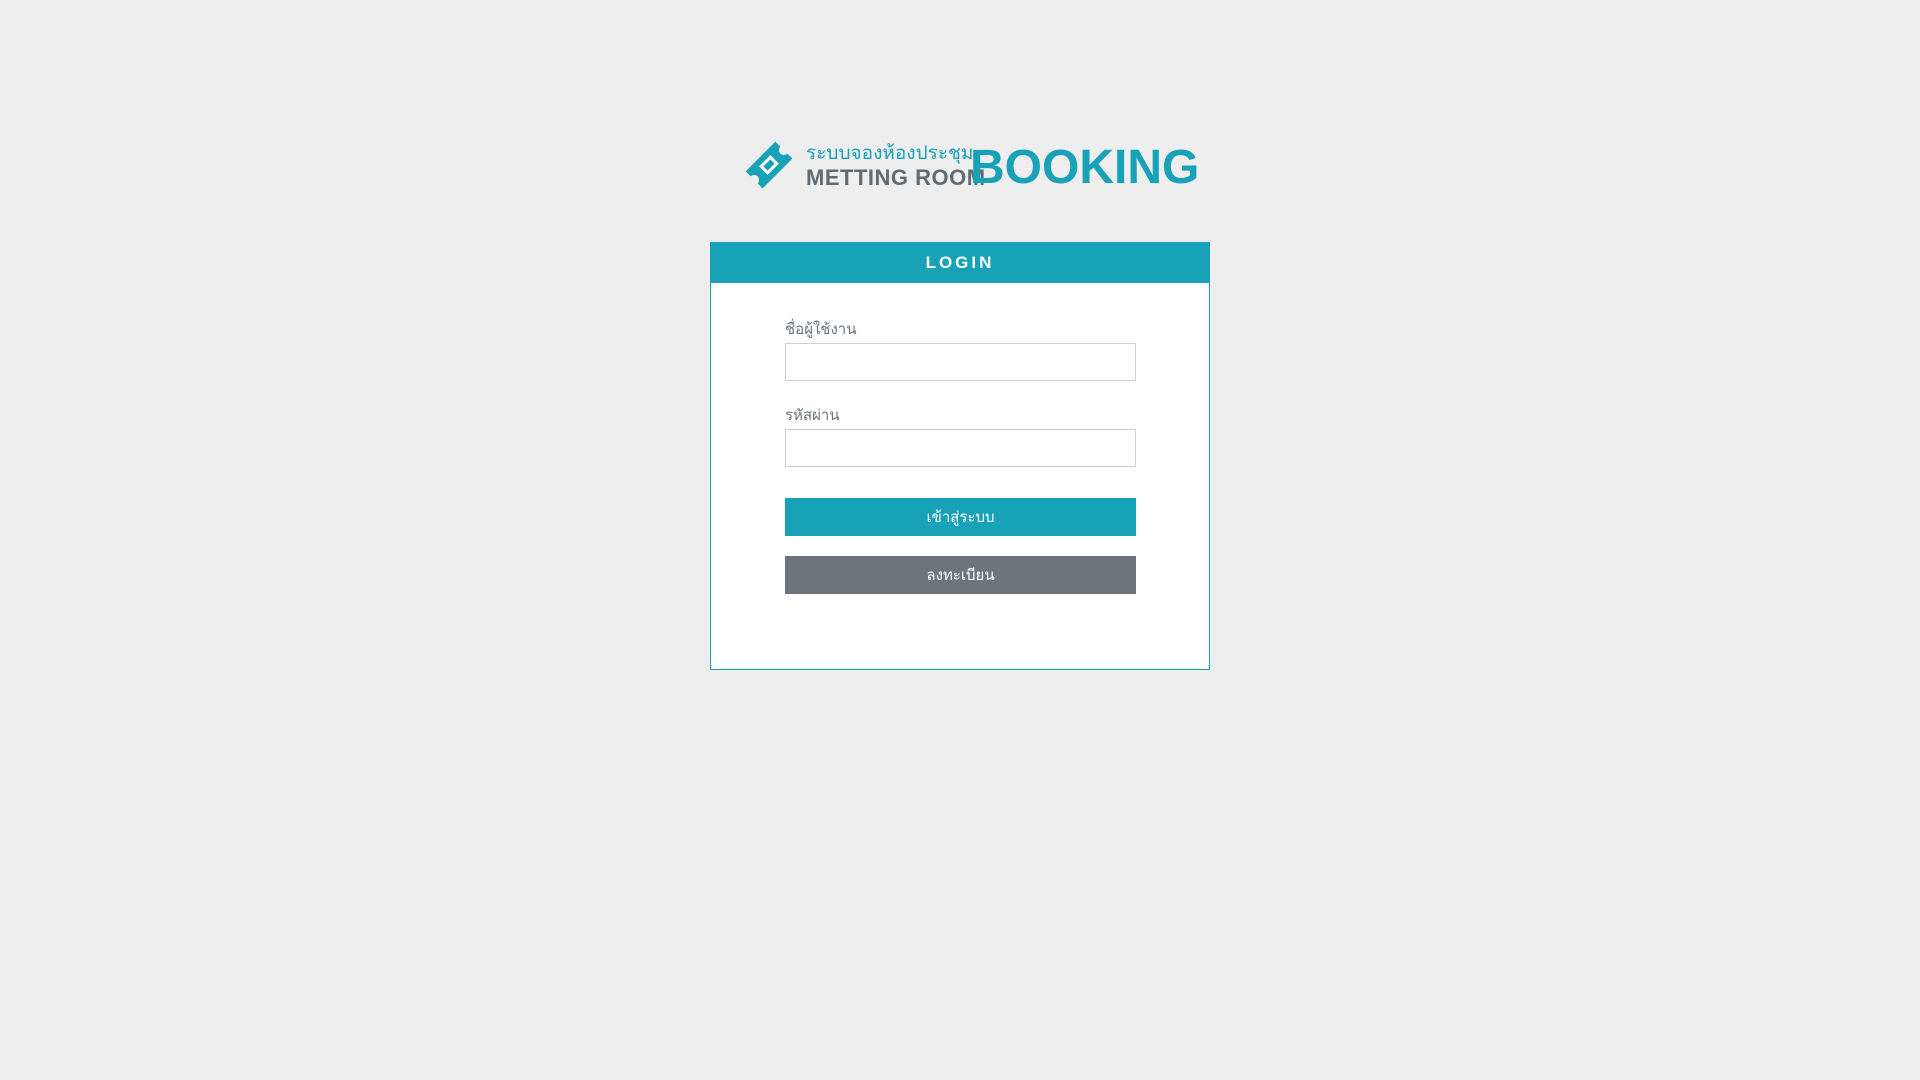 This screenshot has height=1080, width=1920. I want to click on logo-main-text: BOOKING, so click(1085, 167).